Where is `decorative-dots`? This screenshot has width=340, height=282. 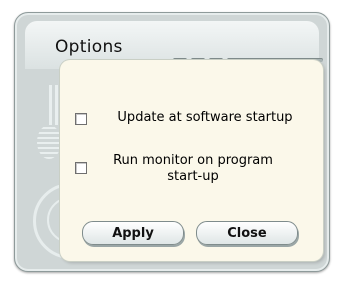 decorative-dots is located at coordinates (49, 142).